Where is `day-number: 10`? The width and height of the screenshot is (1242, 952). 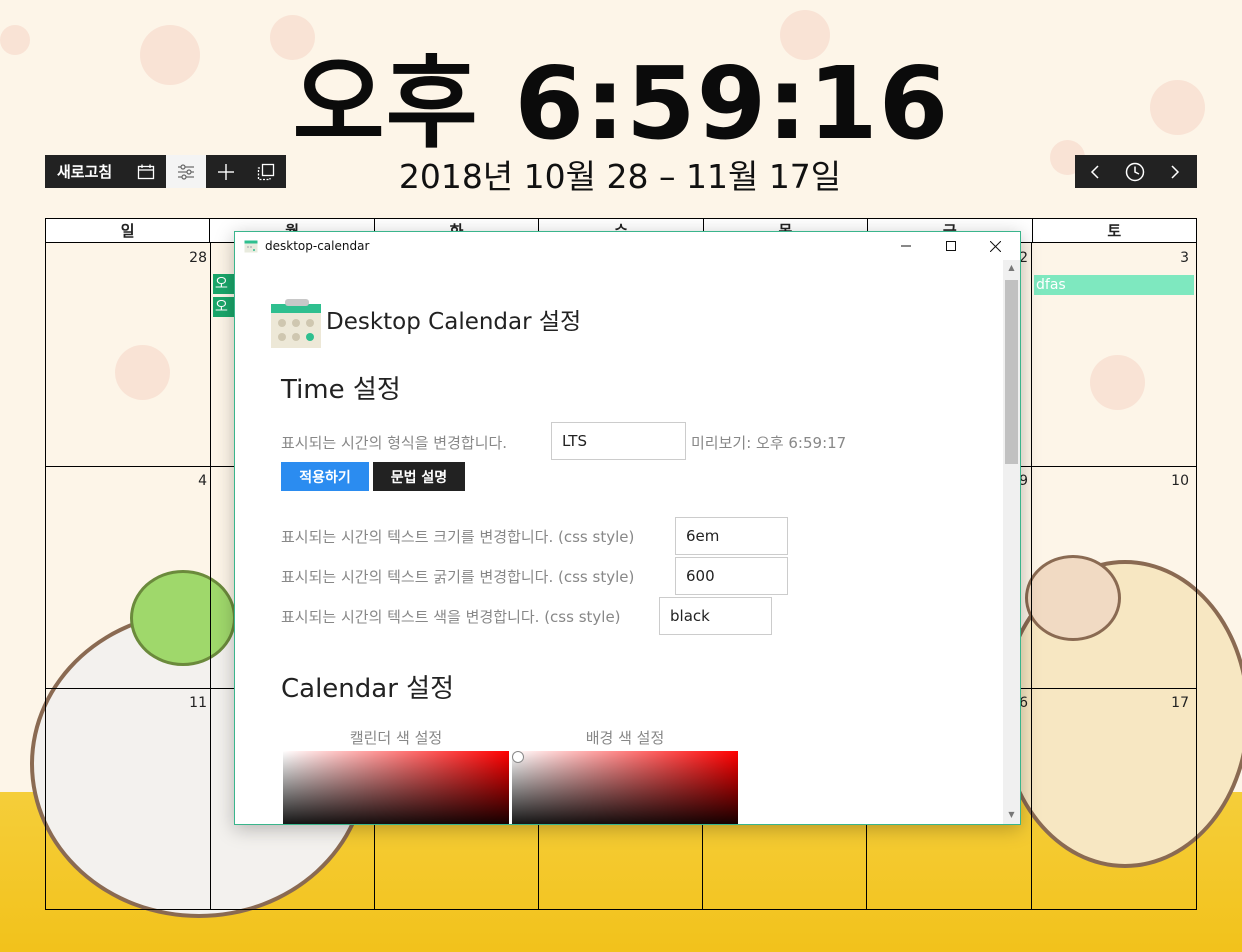
day-number: 10 is located at coordinates (1169, 481).